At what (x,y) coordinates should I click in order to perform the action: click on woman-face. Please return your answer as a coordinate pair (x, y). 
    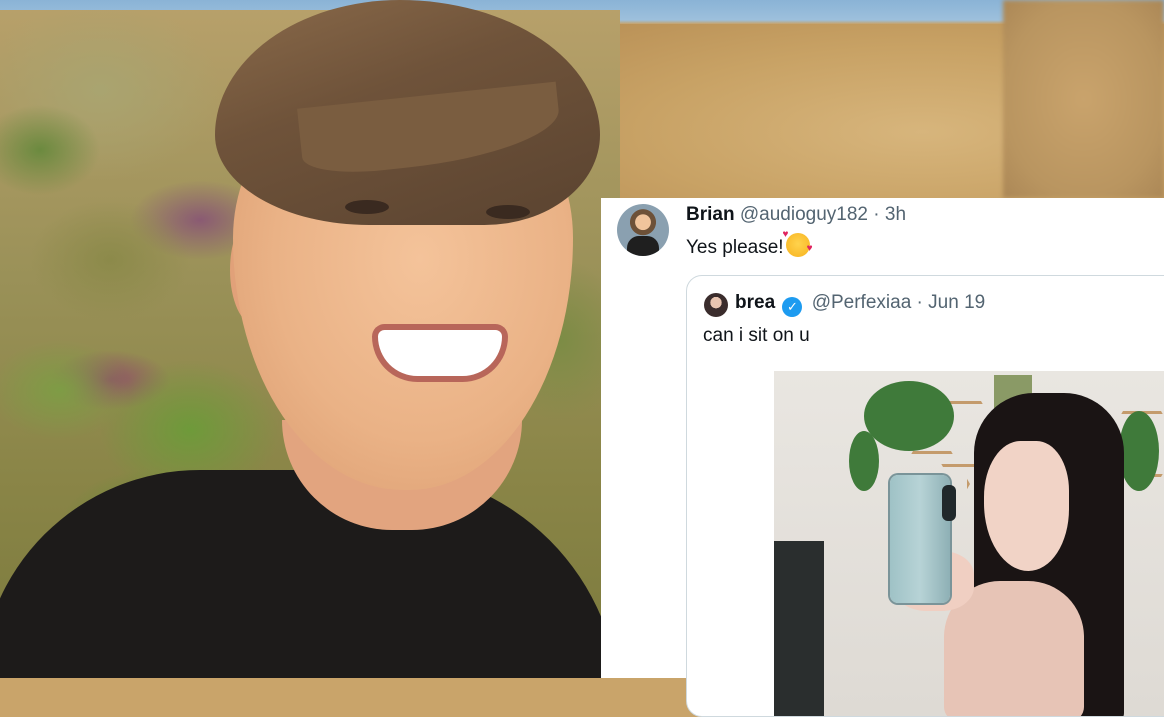
    Looking at the image, I should click on (1026, 506).